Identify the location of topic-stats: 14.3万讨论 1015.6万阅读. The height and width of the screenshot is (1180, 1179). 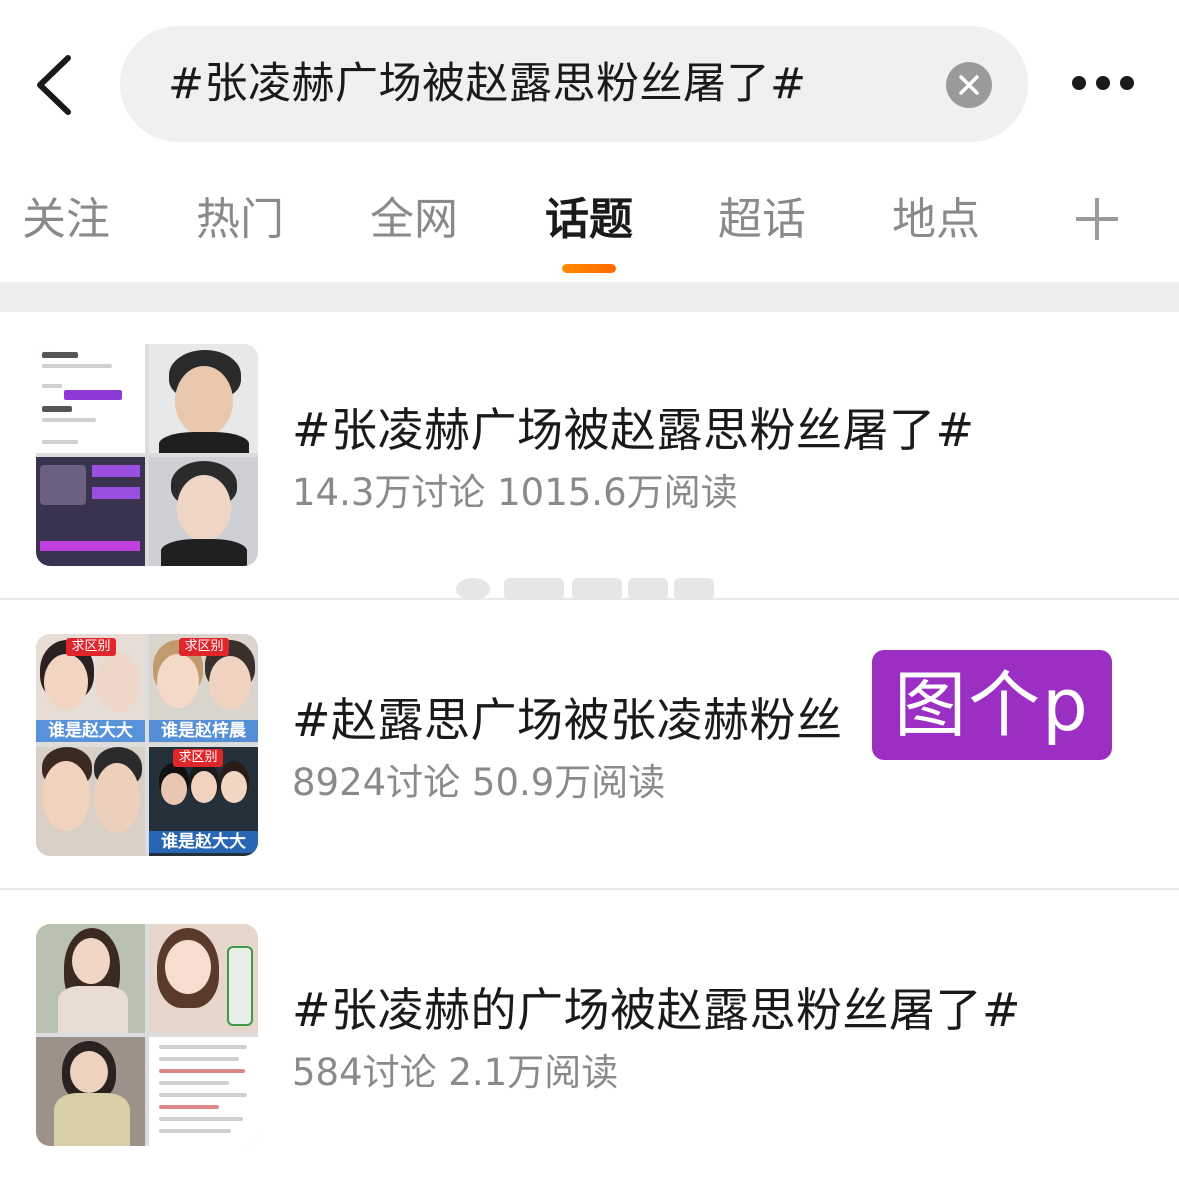
(515, 492).